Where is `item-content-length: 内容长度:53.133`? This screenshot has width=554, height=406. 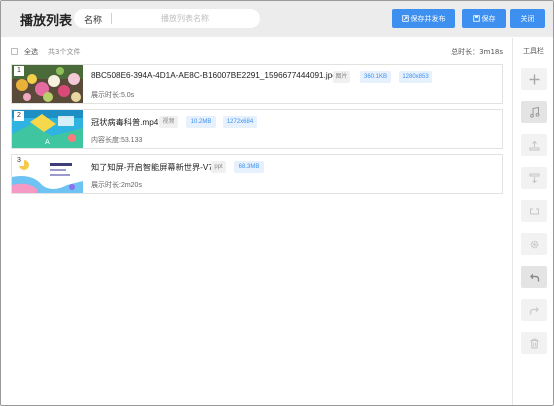
item-content-length: 内容长度:53.133 is located at coordinates (117, 140).